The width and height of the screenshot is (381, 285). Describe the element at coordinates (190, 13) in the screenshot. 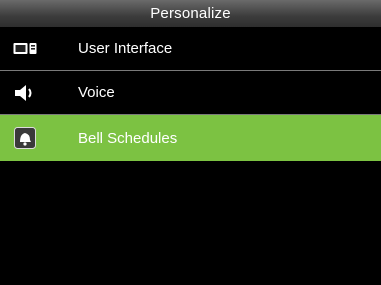

I see `page-title: Personalize` at that location.